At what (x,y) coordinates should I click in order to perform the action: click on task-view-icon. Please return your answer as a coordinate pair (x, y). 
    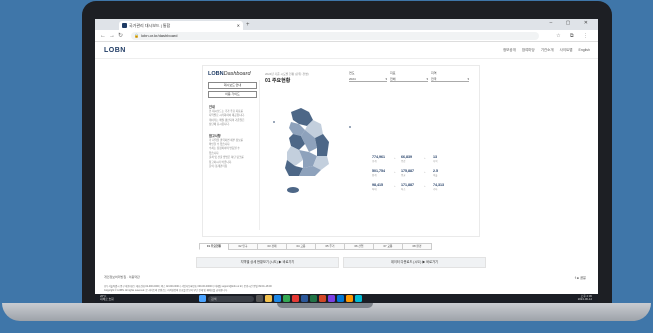
    Looking at the image, I should click on (259, 298).